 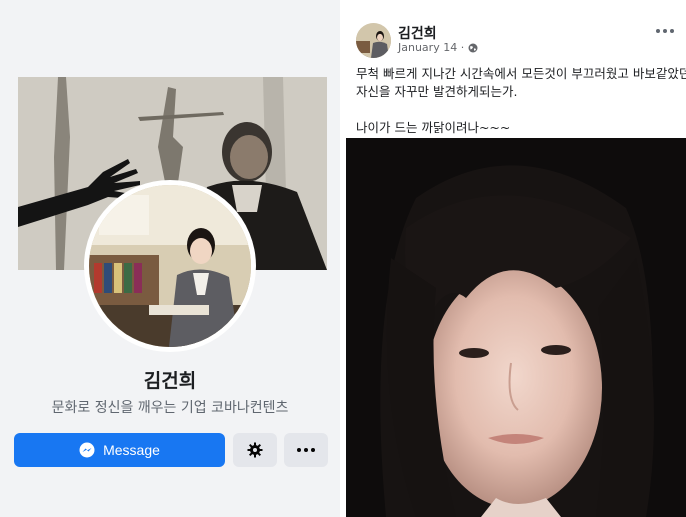 What do you see at coordinates (170, 408) in the screenshot?
I see `profile-tagline: 문화로 정신을 깨우는 기업 코바나컨텐츠` at bounding box center [170, 408].